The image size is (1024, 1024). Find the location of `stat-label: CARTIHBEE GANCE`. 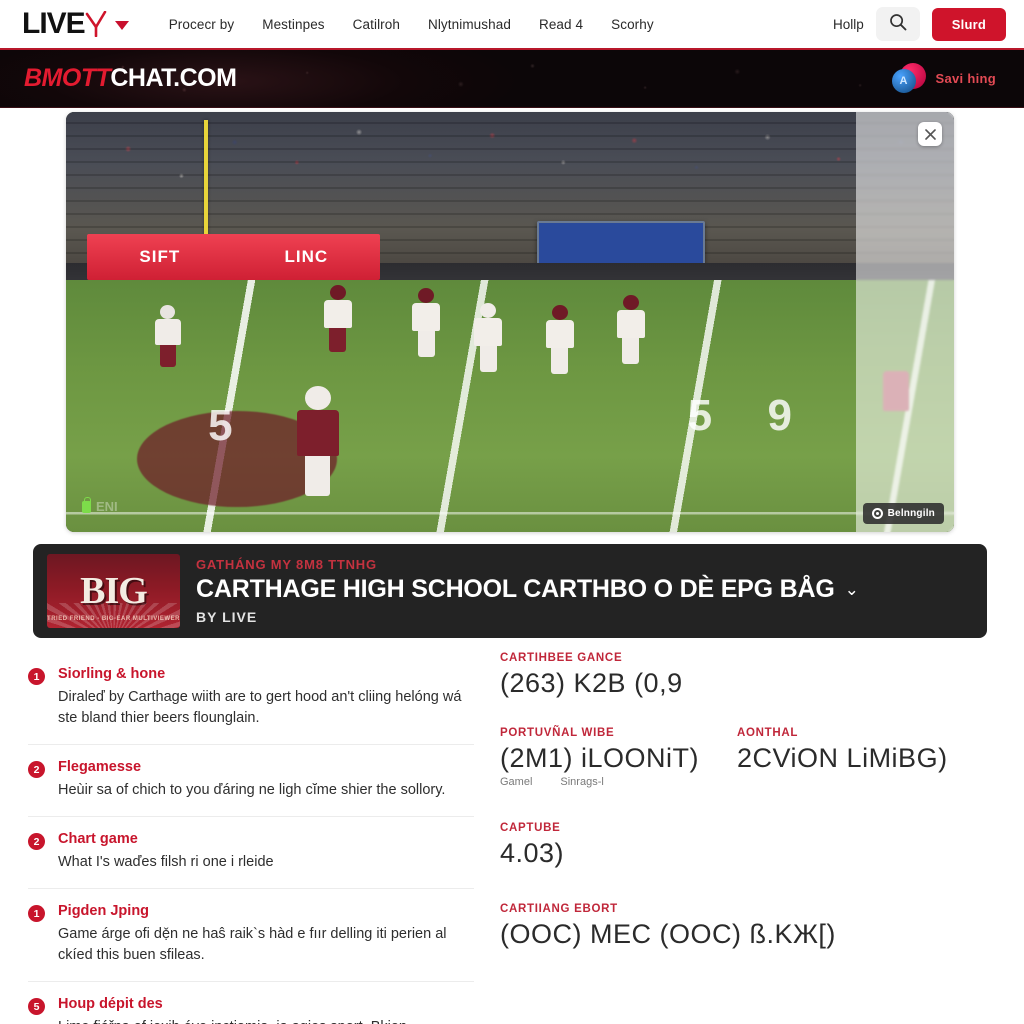

stat-label: CARTIHBEE GANCE is located at coordinates (561, 658).